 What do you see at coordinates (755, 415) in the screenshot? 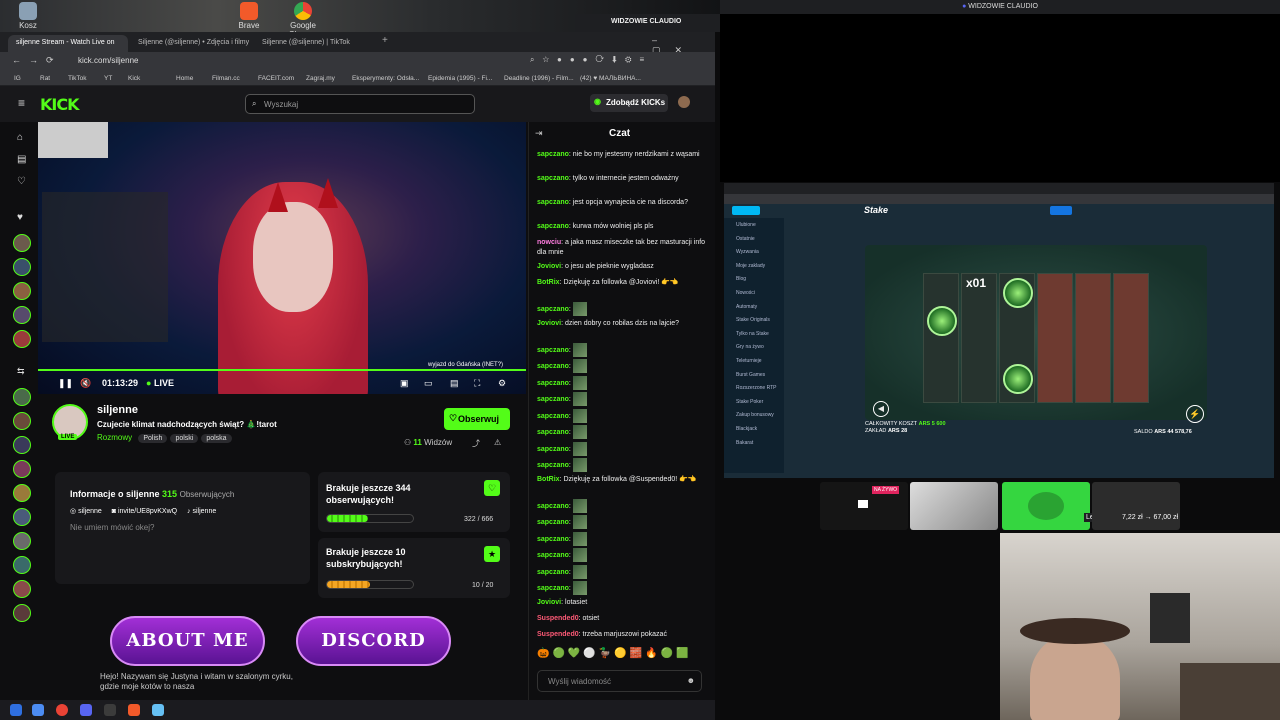
I see `stake-sidebar-item: Zakup bonusowy` at bounding box center [755, 415].